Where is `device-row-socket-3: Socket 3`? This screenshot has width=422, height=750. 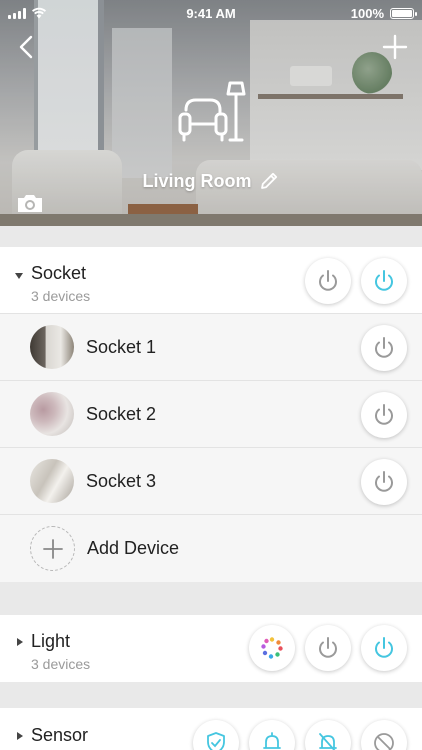 device-row-socket-3: Socket 3 is located at coordinates (211, 481).